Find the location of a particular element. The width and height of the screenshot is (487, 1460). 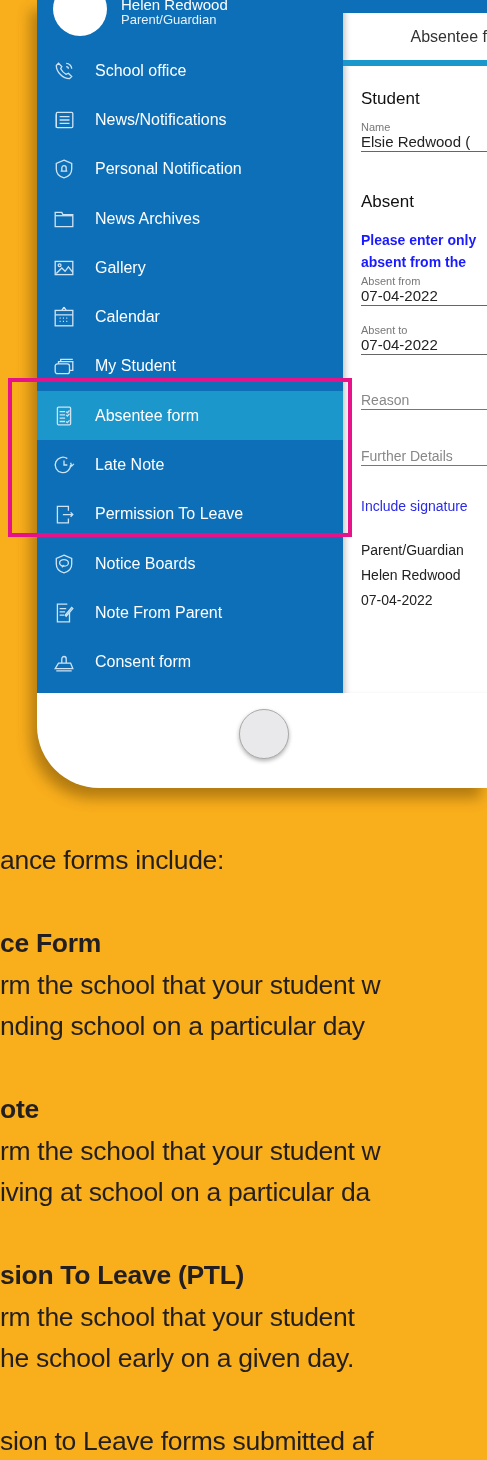

form-heading: ote is located at coordinates (20, 1109).